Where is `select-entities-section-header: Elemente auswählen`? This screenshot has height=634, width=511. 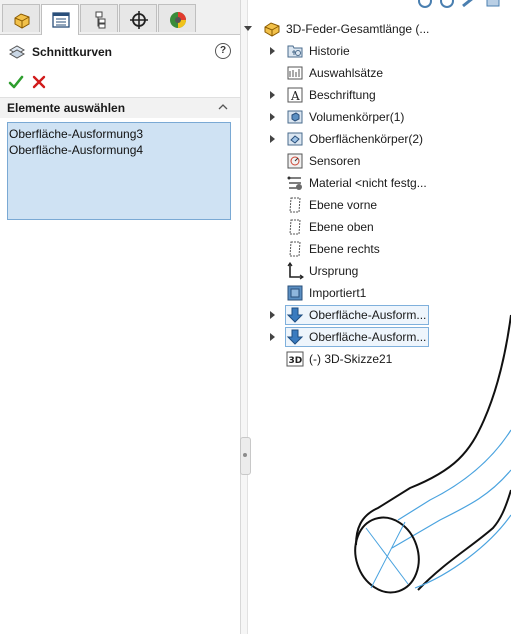 select-entities-section-header: Elemente auswählen is located at coordinates (120, 107).